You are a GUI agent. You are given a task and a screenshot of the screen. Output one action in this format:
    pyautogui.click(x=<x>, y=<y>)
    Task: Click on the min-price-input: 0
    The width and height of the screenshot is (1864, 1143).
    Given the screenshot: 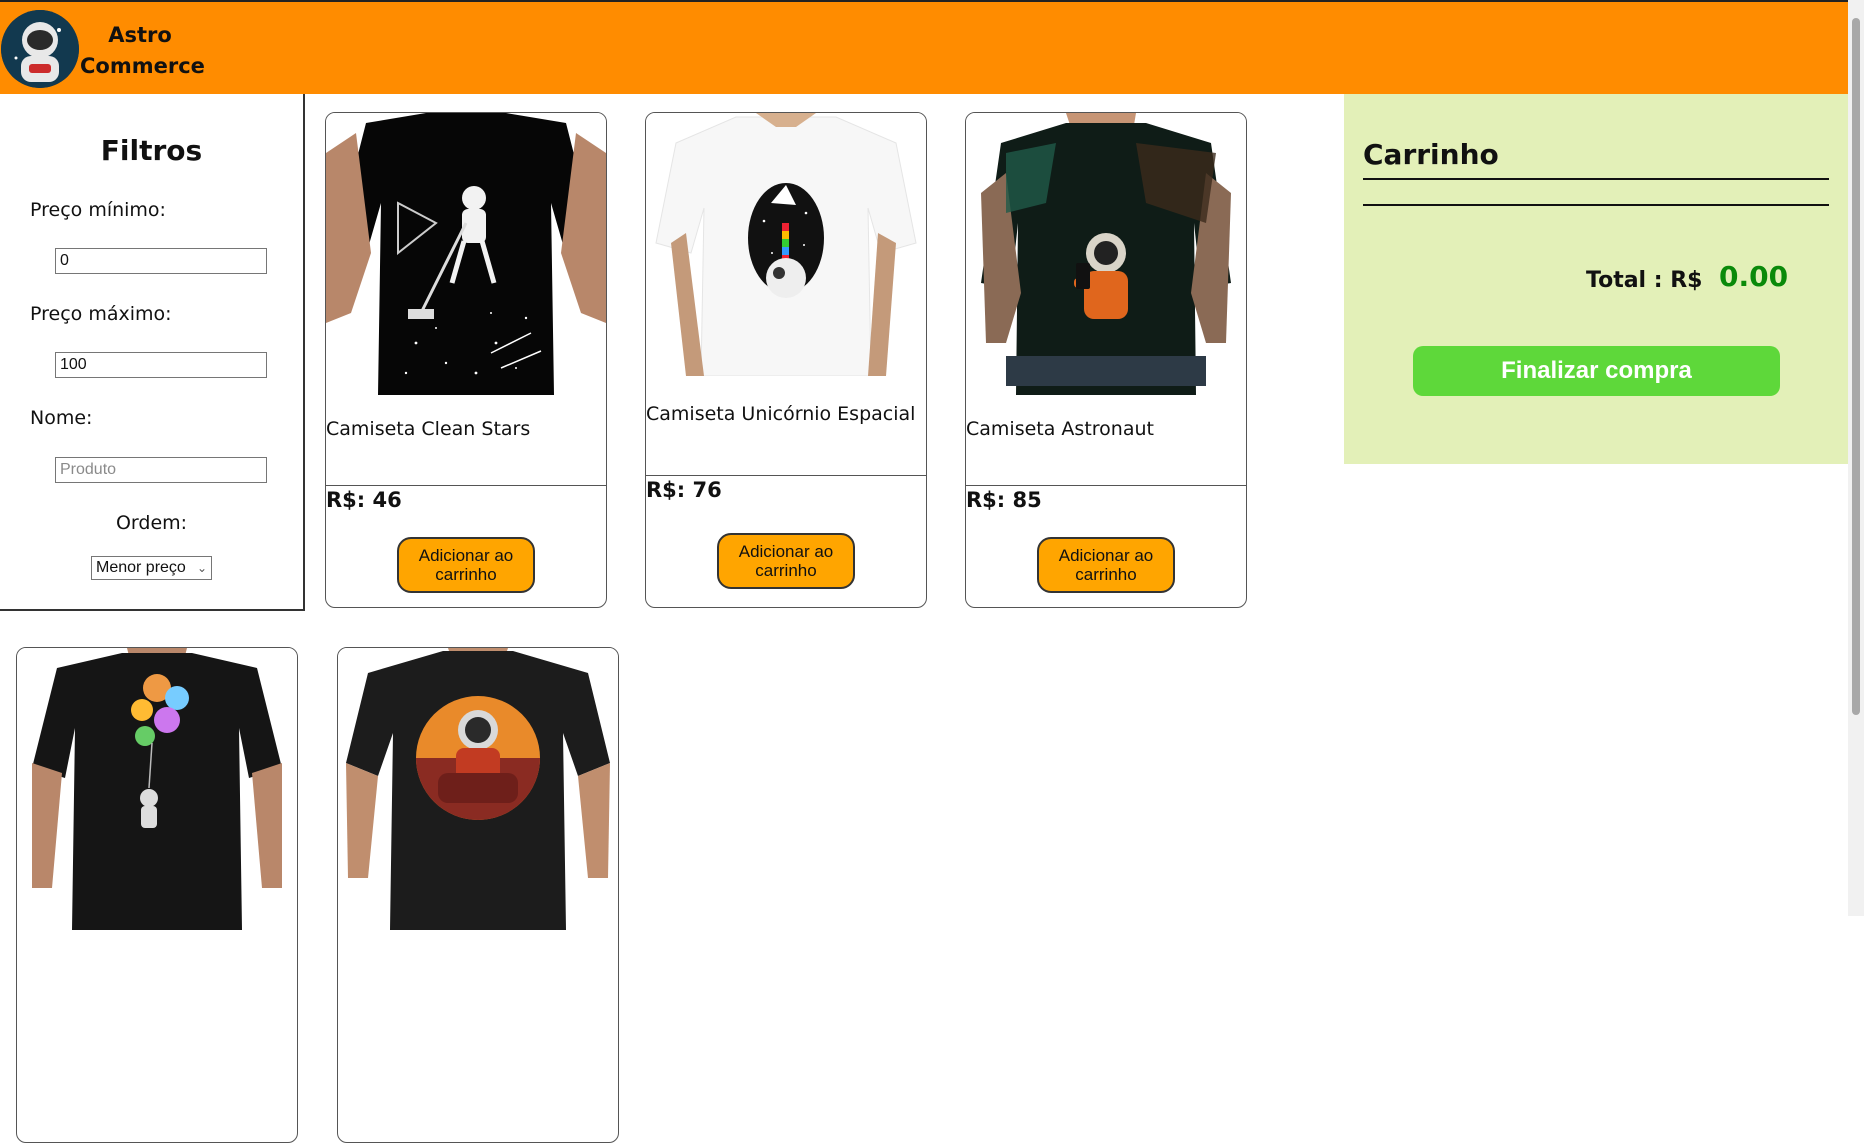 What is the action you would take?
    pyautogui.click(x=161, y=261)
    